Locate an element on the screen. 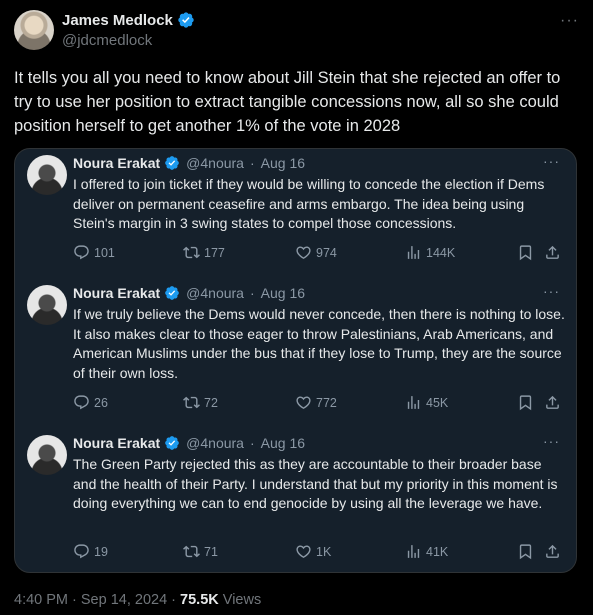 The image size is (593, 615). repost-count: 177 is located at coordinates (214, 252).